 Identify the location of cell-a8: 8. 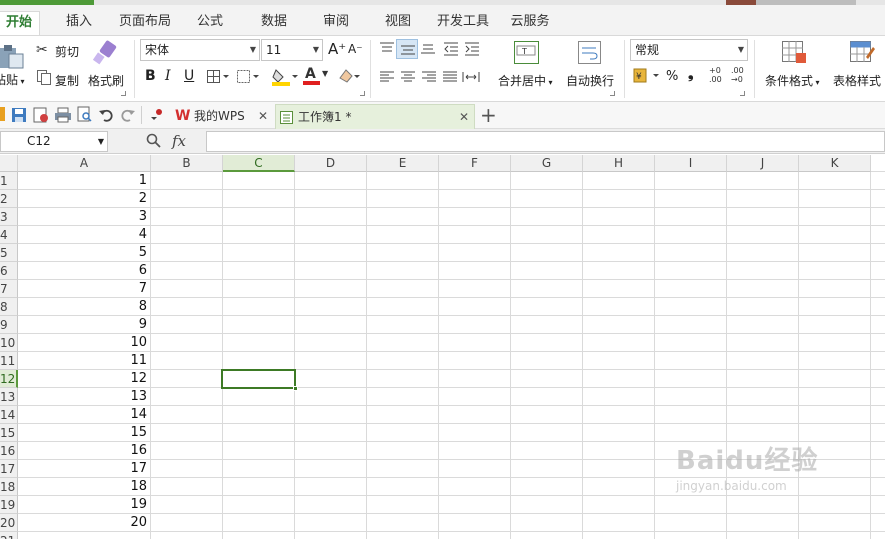
(84, 307).